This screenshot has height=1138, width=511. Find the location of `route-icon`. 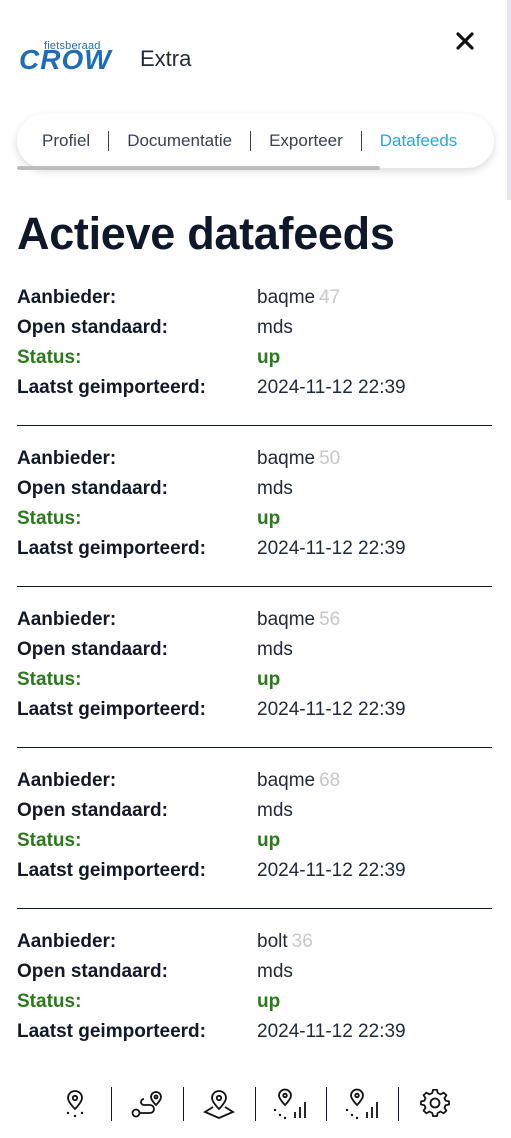

route-icon is located at coordinates (147, 1104).